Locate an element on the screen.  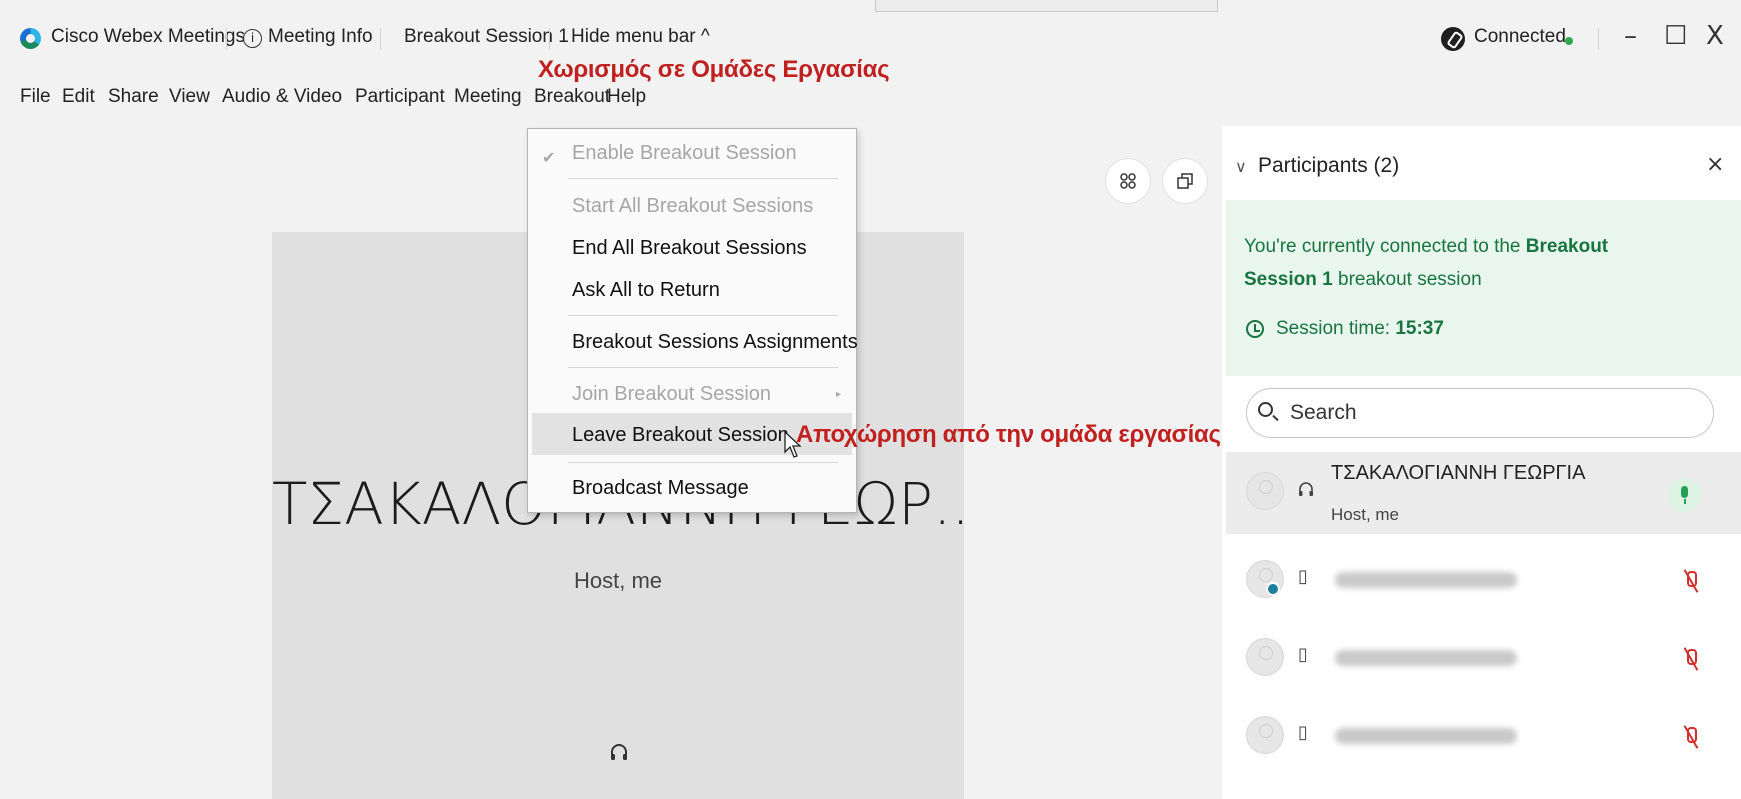
menu-ask-all-to-return: Ask All to Return is located at coordinates (646, 290).